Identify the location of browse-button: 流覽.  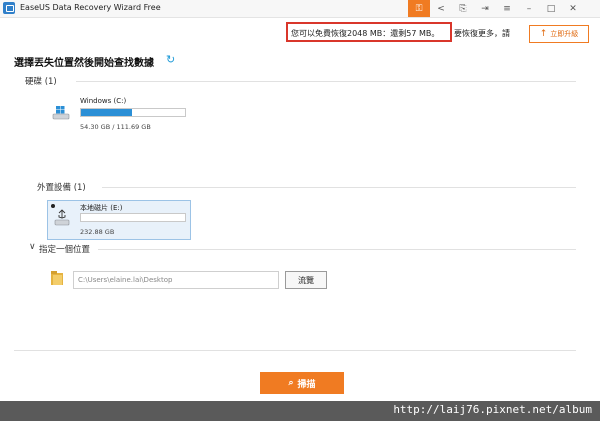
(306, 280).